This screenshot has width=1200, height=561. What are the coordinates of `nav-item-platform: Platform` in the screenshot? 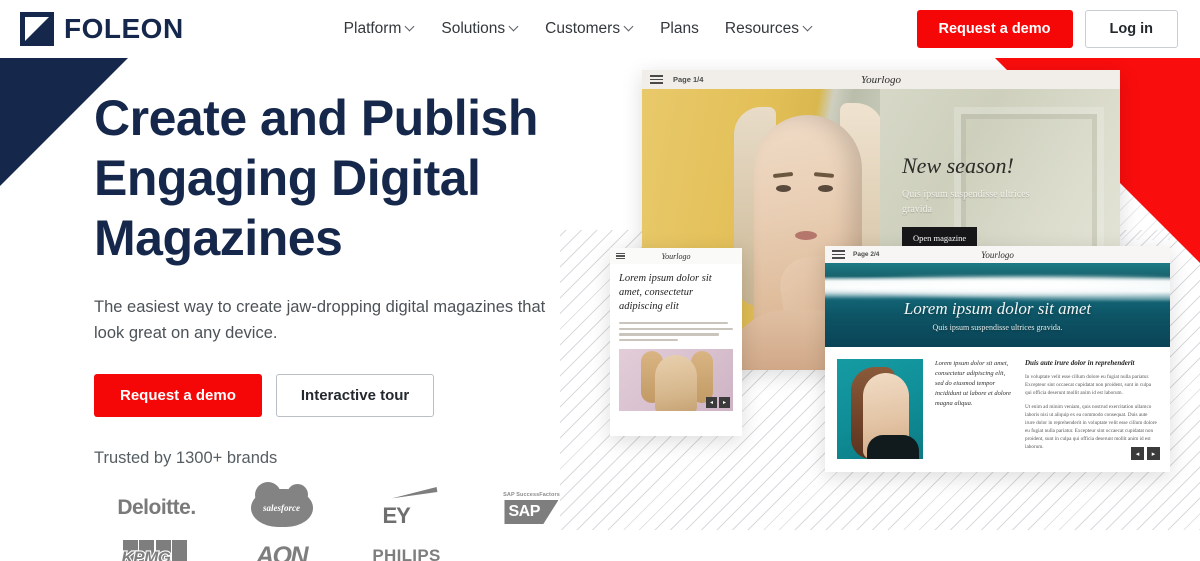 It's located at (380, 29).